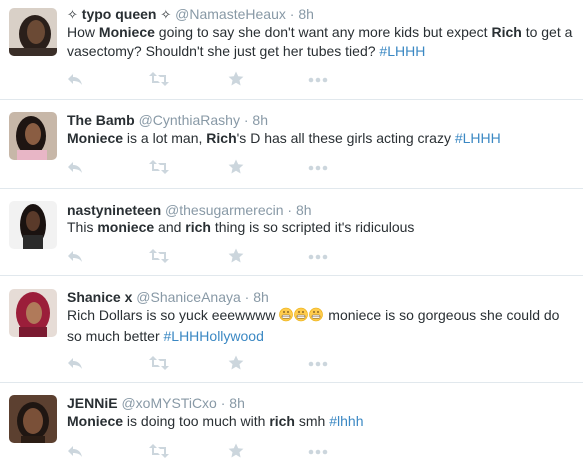 This screenshot has width=583, height=476. Describe the element at coordinates (126, 227) in the screenshot. I see `keyword-highlight: moniece` at that location.